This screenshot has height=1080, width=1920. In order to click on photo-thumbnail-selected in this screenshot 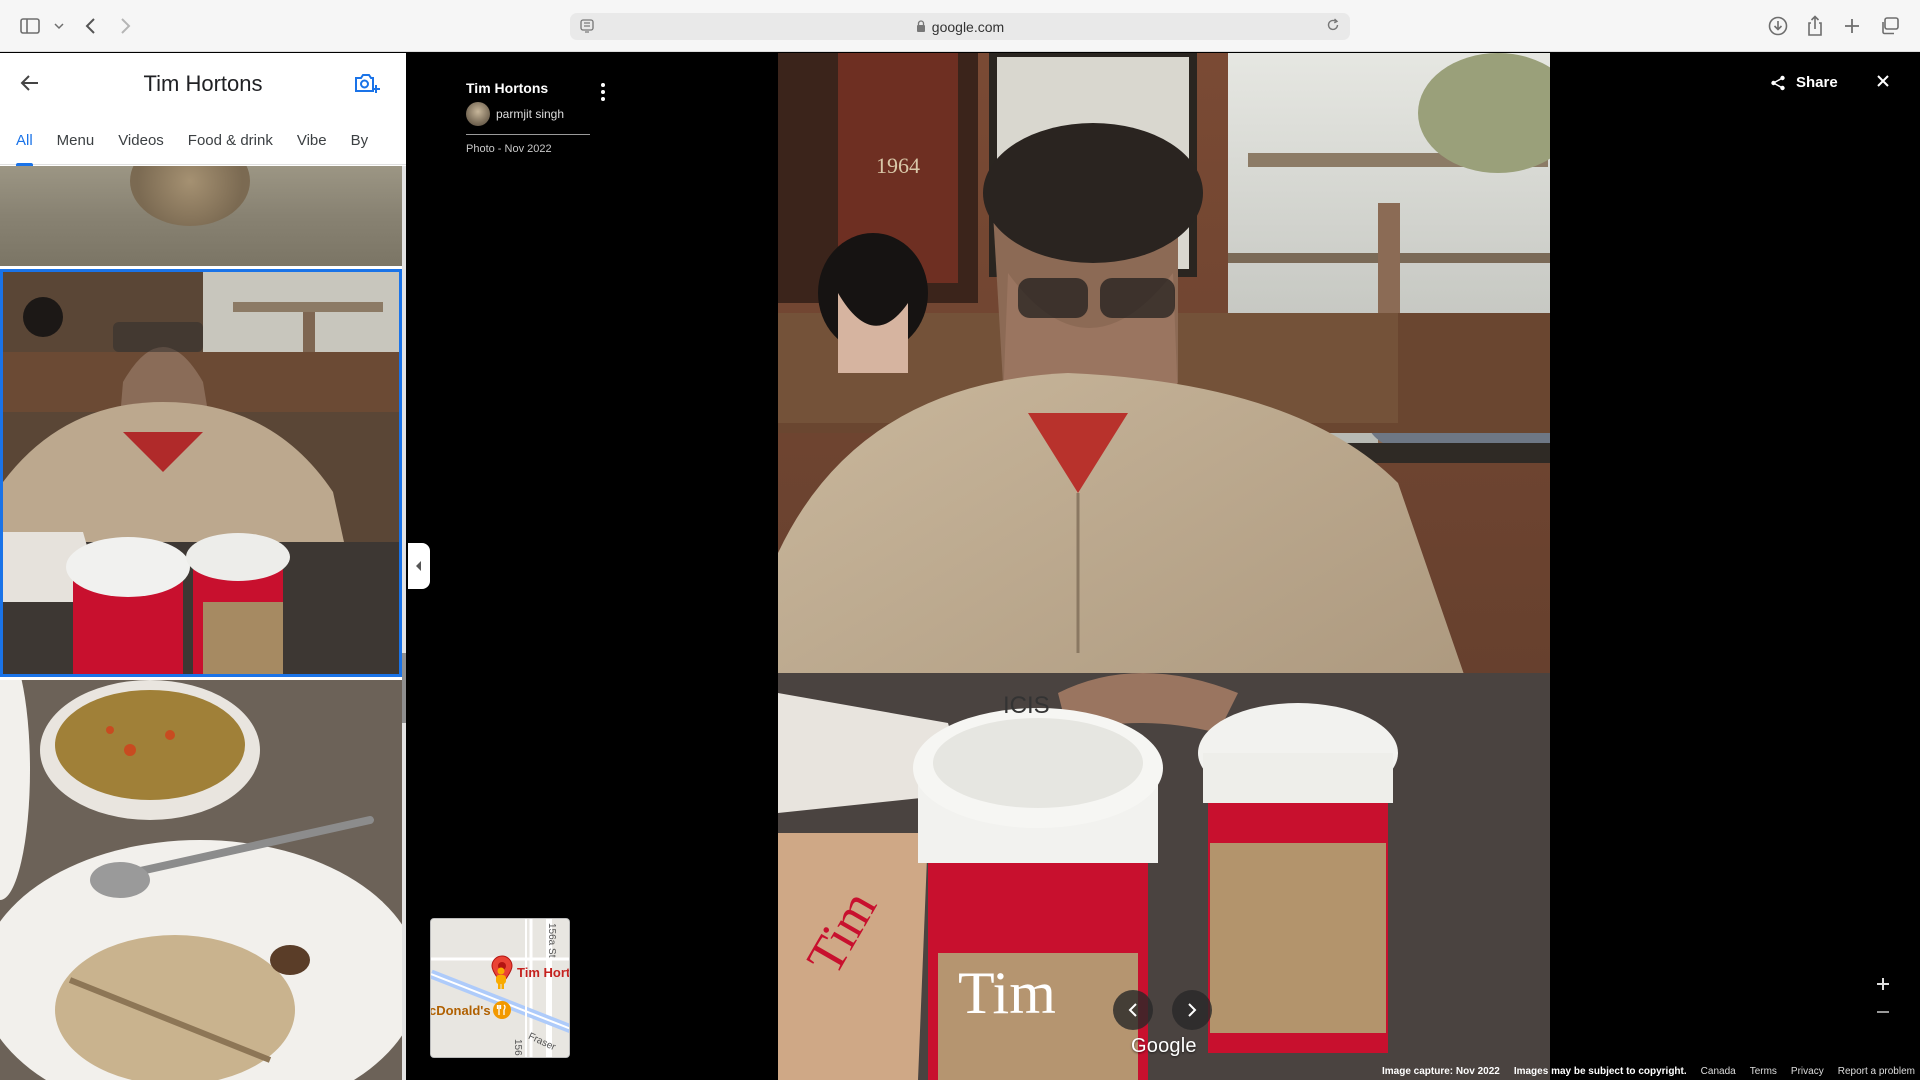, I will do `click(201, 473)`.